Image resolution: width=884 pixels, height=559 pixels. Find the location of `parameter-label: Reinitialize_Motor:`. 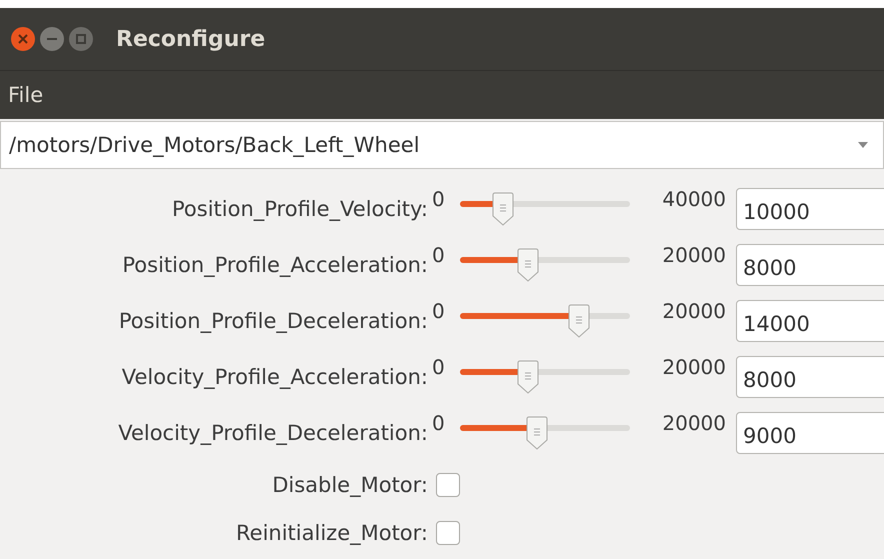

parameter-label: Reinitialize_Motor: is located at coordinates (332, 533).